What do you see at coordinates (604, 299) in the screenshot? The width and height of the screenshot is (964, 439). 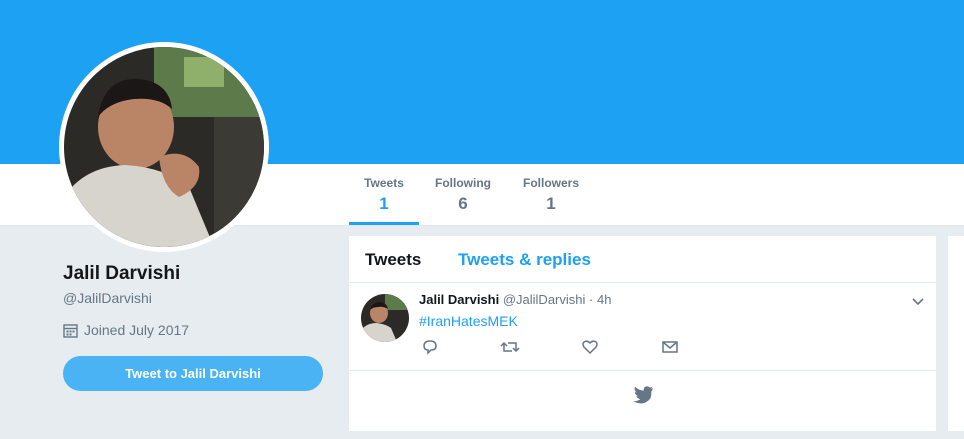 I see `tweet-time: 4h` at bounding box center [604, 299].